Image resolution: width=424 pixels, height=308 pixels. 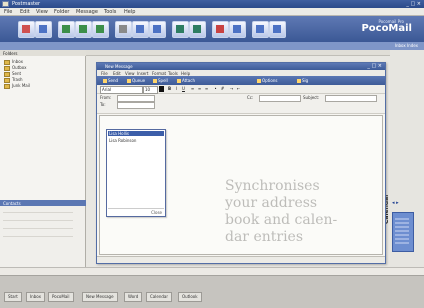 I want to click on menu-help: Help, so click(x=129, y=12).